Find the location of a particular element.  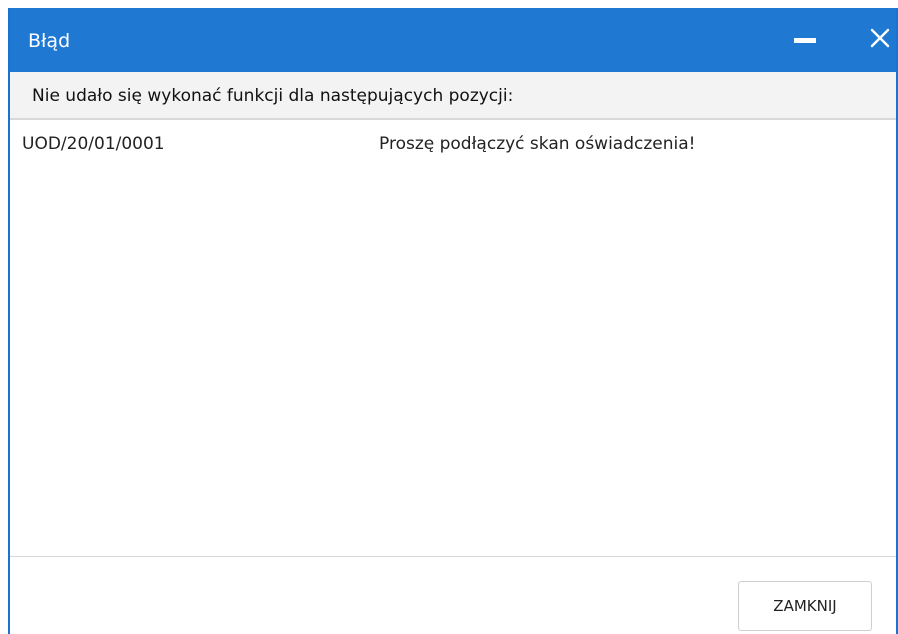

dialog-titlebar: Błąd is located at coordinates (453, 40).